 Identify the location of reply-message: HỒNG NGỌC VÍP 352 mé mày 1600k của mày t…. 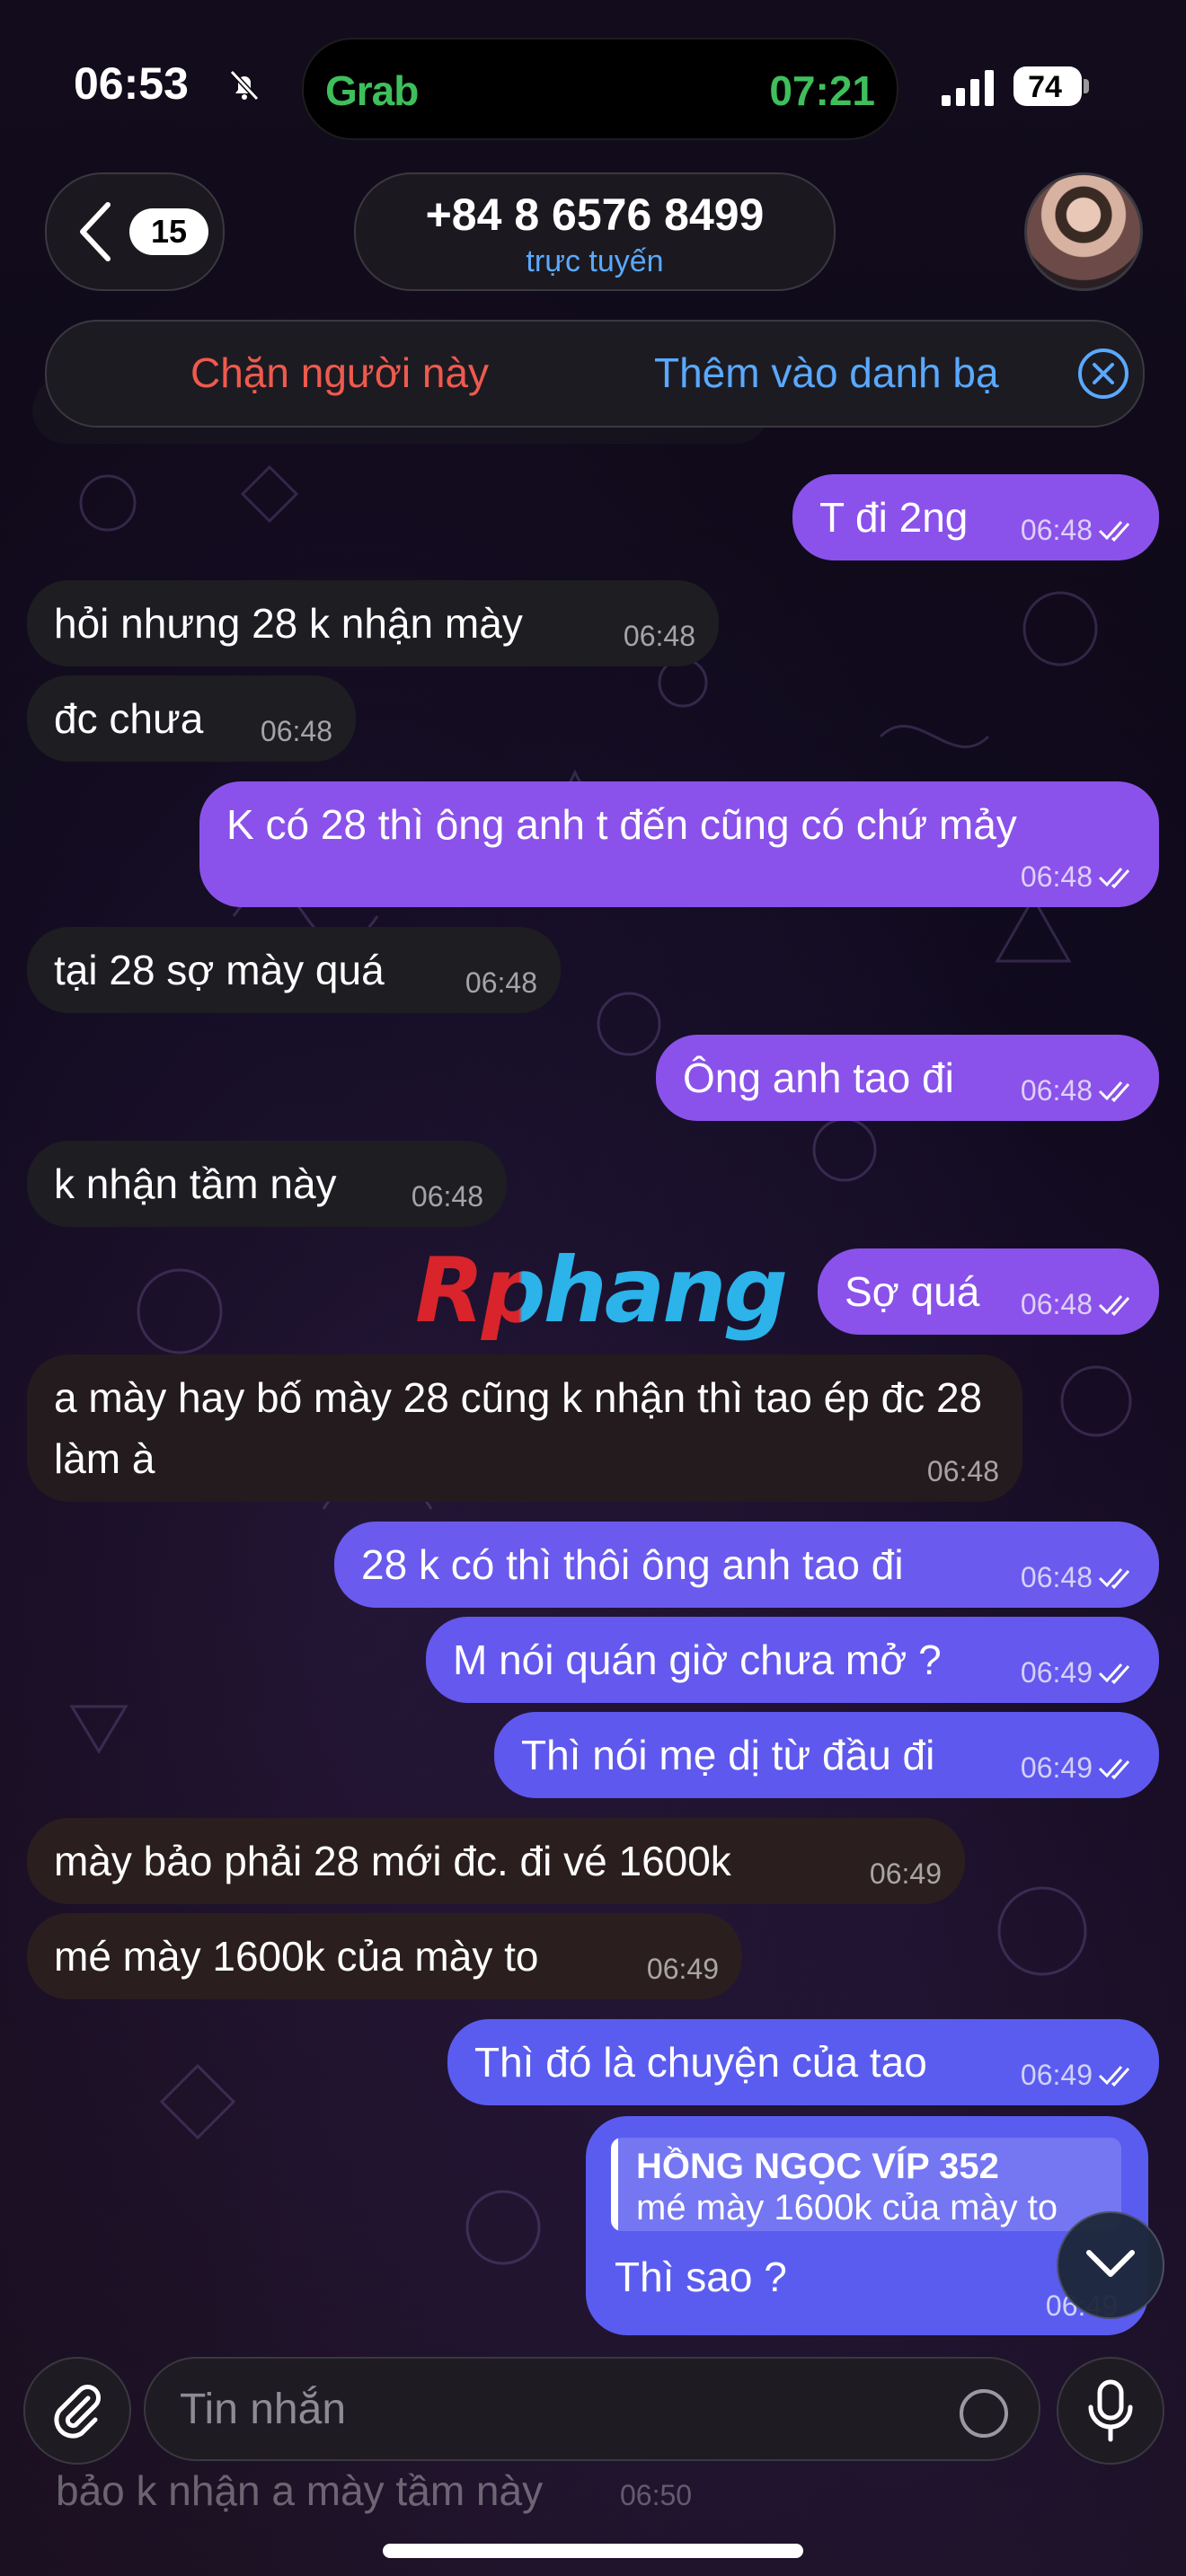
(867, 2225).